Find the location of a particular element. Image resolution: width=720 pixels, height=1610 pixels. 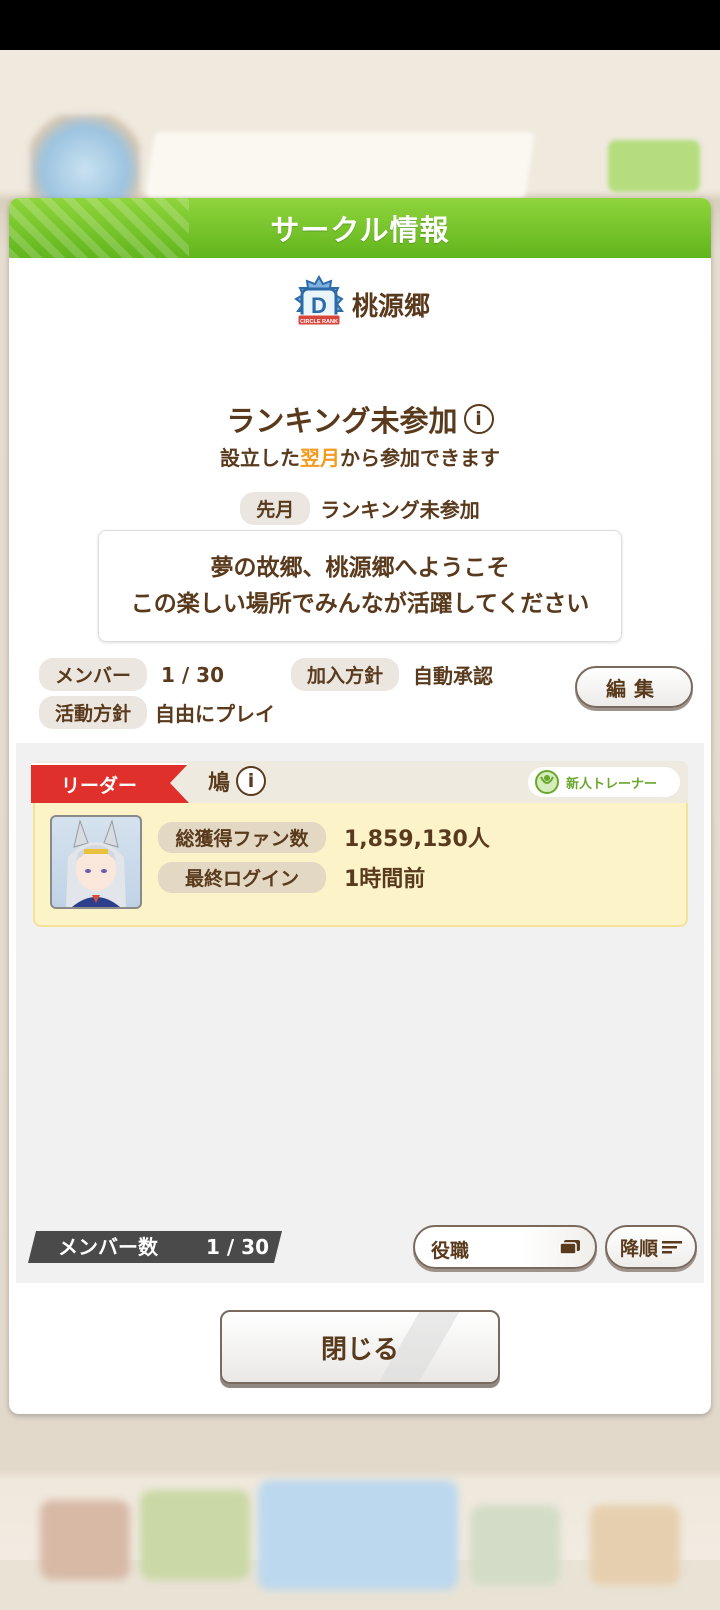

fans-value: 1,859,130人 is located at coordinates (417, 839).